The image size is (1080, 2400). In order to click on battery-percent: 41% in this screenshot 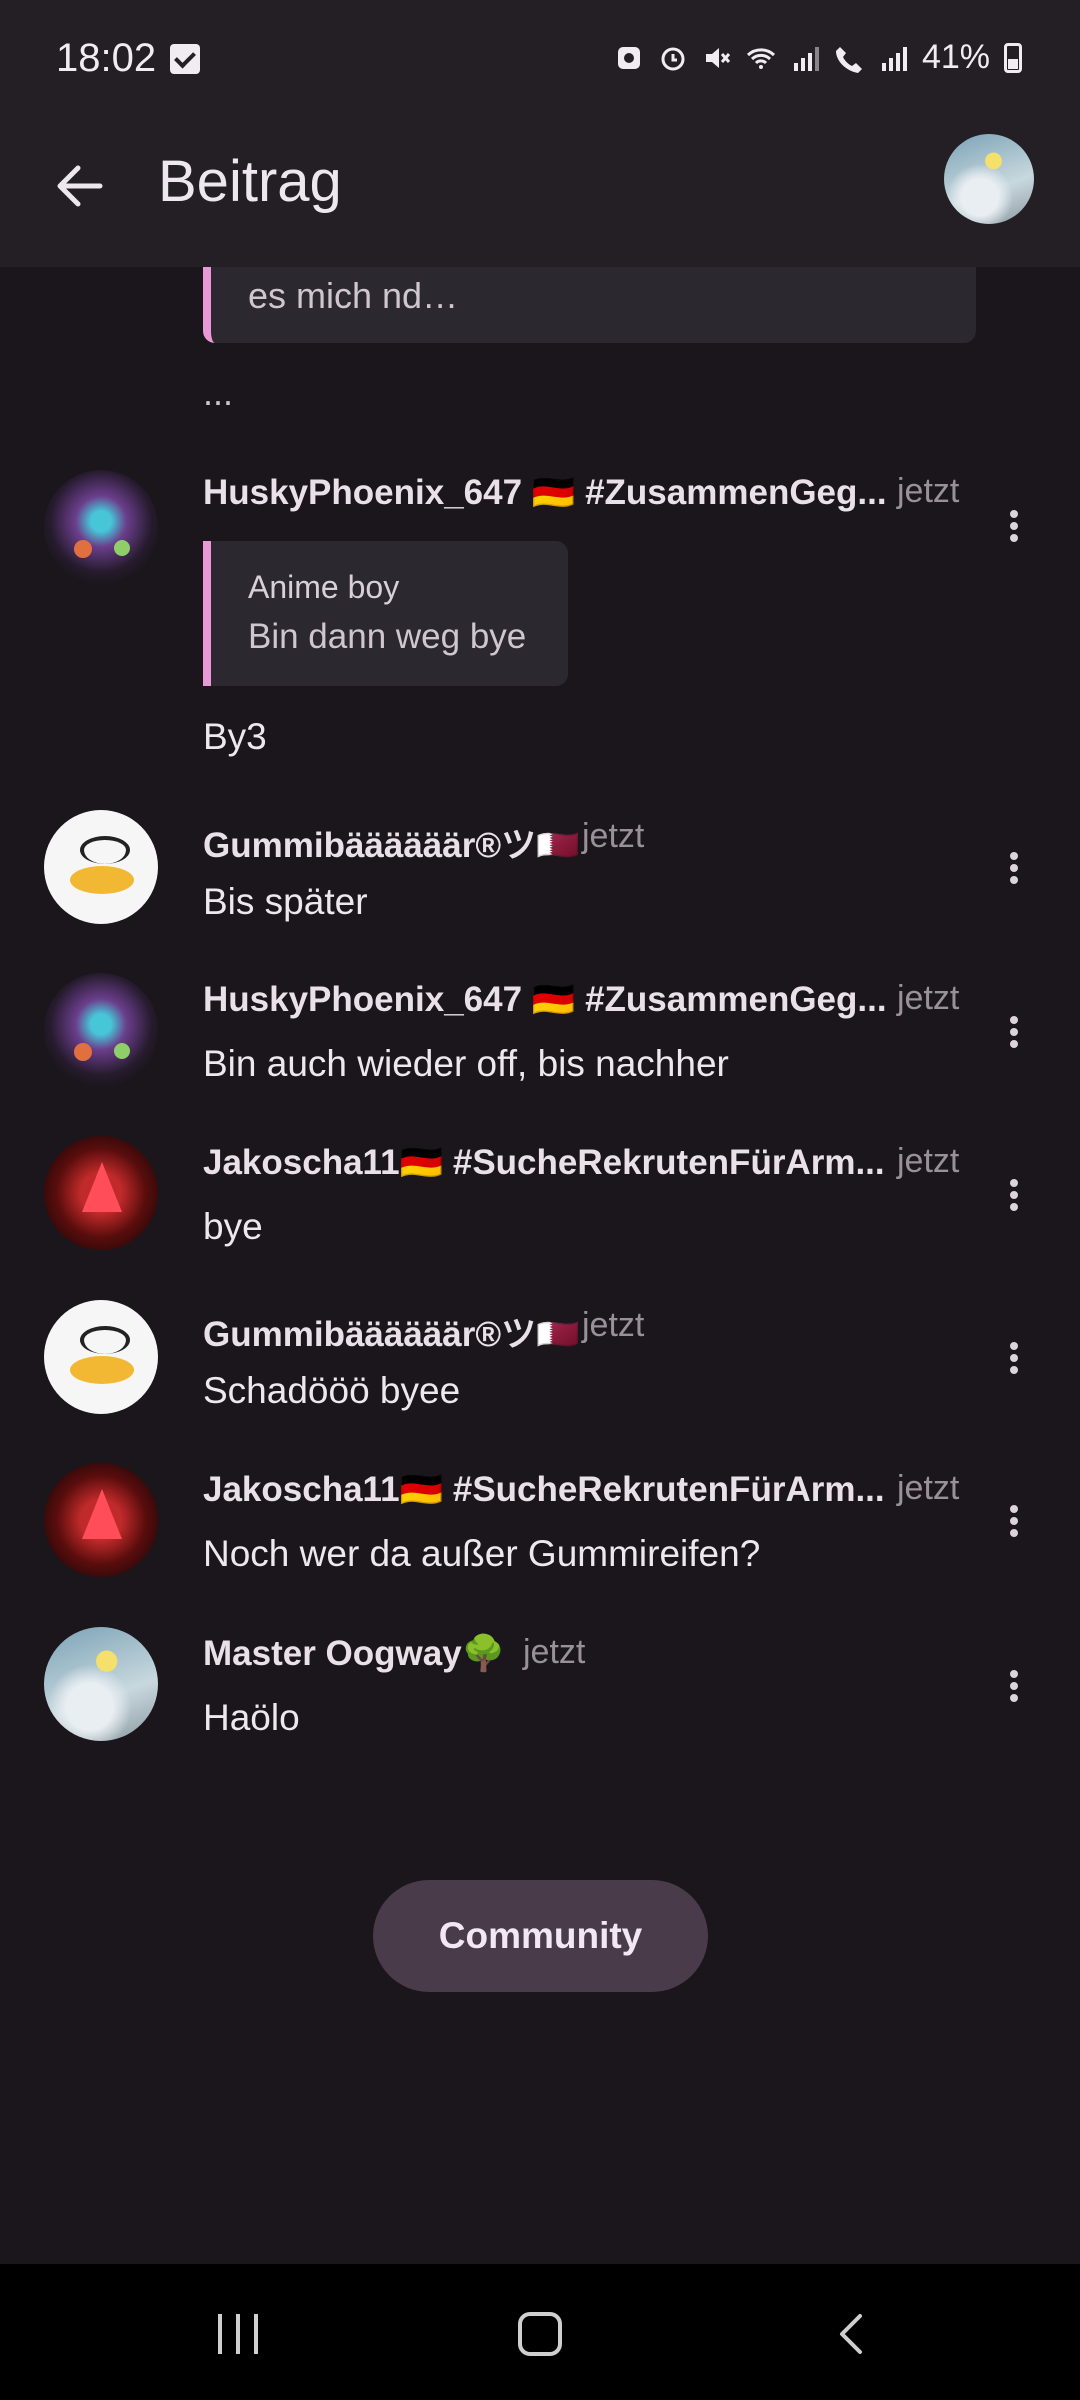, I will do `click(955, 57)`.